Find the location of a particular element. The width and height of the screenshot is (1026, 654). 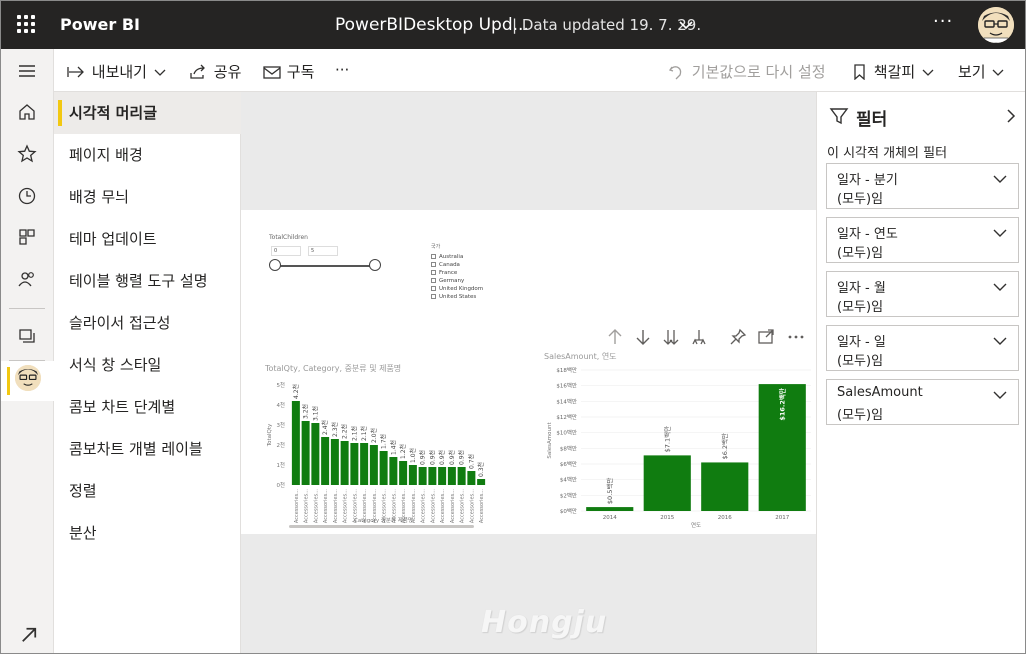

page-item-label: 테마 업데이트 is located at coordinates (113, 239).